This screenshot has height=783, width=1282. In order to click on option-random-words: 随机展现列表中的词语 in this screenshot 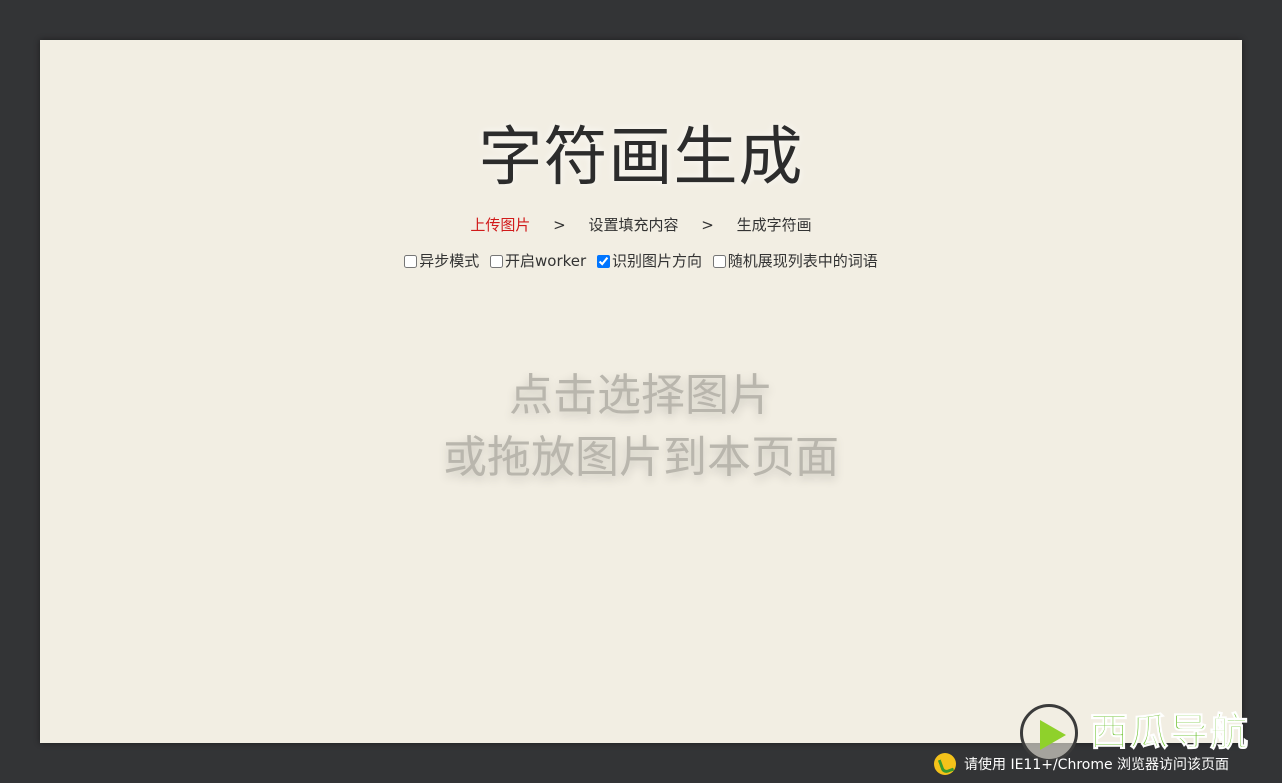, I will do `click(795, 261)`.